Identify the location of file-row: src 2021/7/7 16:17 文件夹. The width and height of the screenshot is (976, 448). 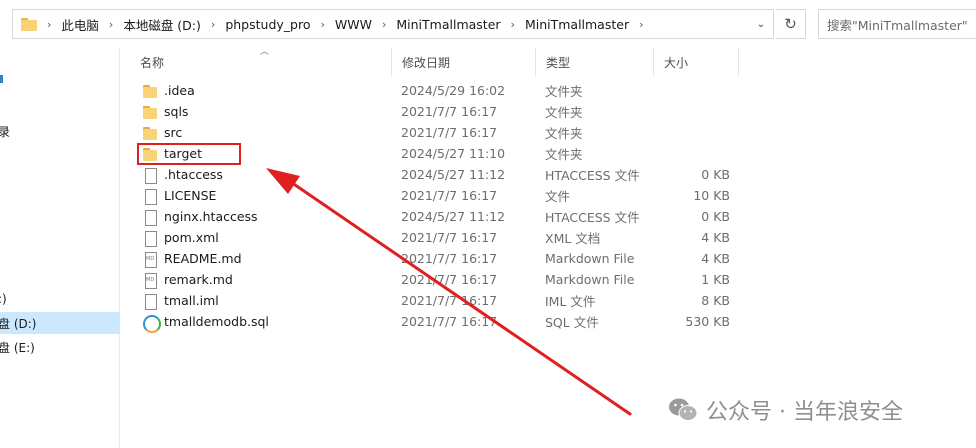
(442, 132).